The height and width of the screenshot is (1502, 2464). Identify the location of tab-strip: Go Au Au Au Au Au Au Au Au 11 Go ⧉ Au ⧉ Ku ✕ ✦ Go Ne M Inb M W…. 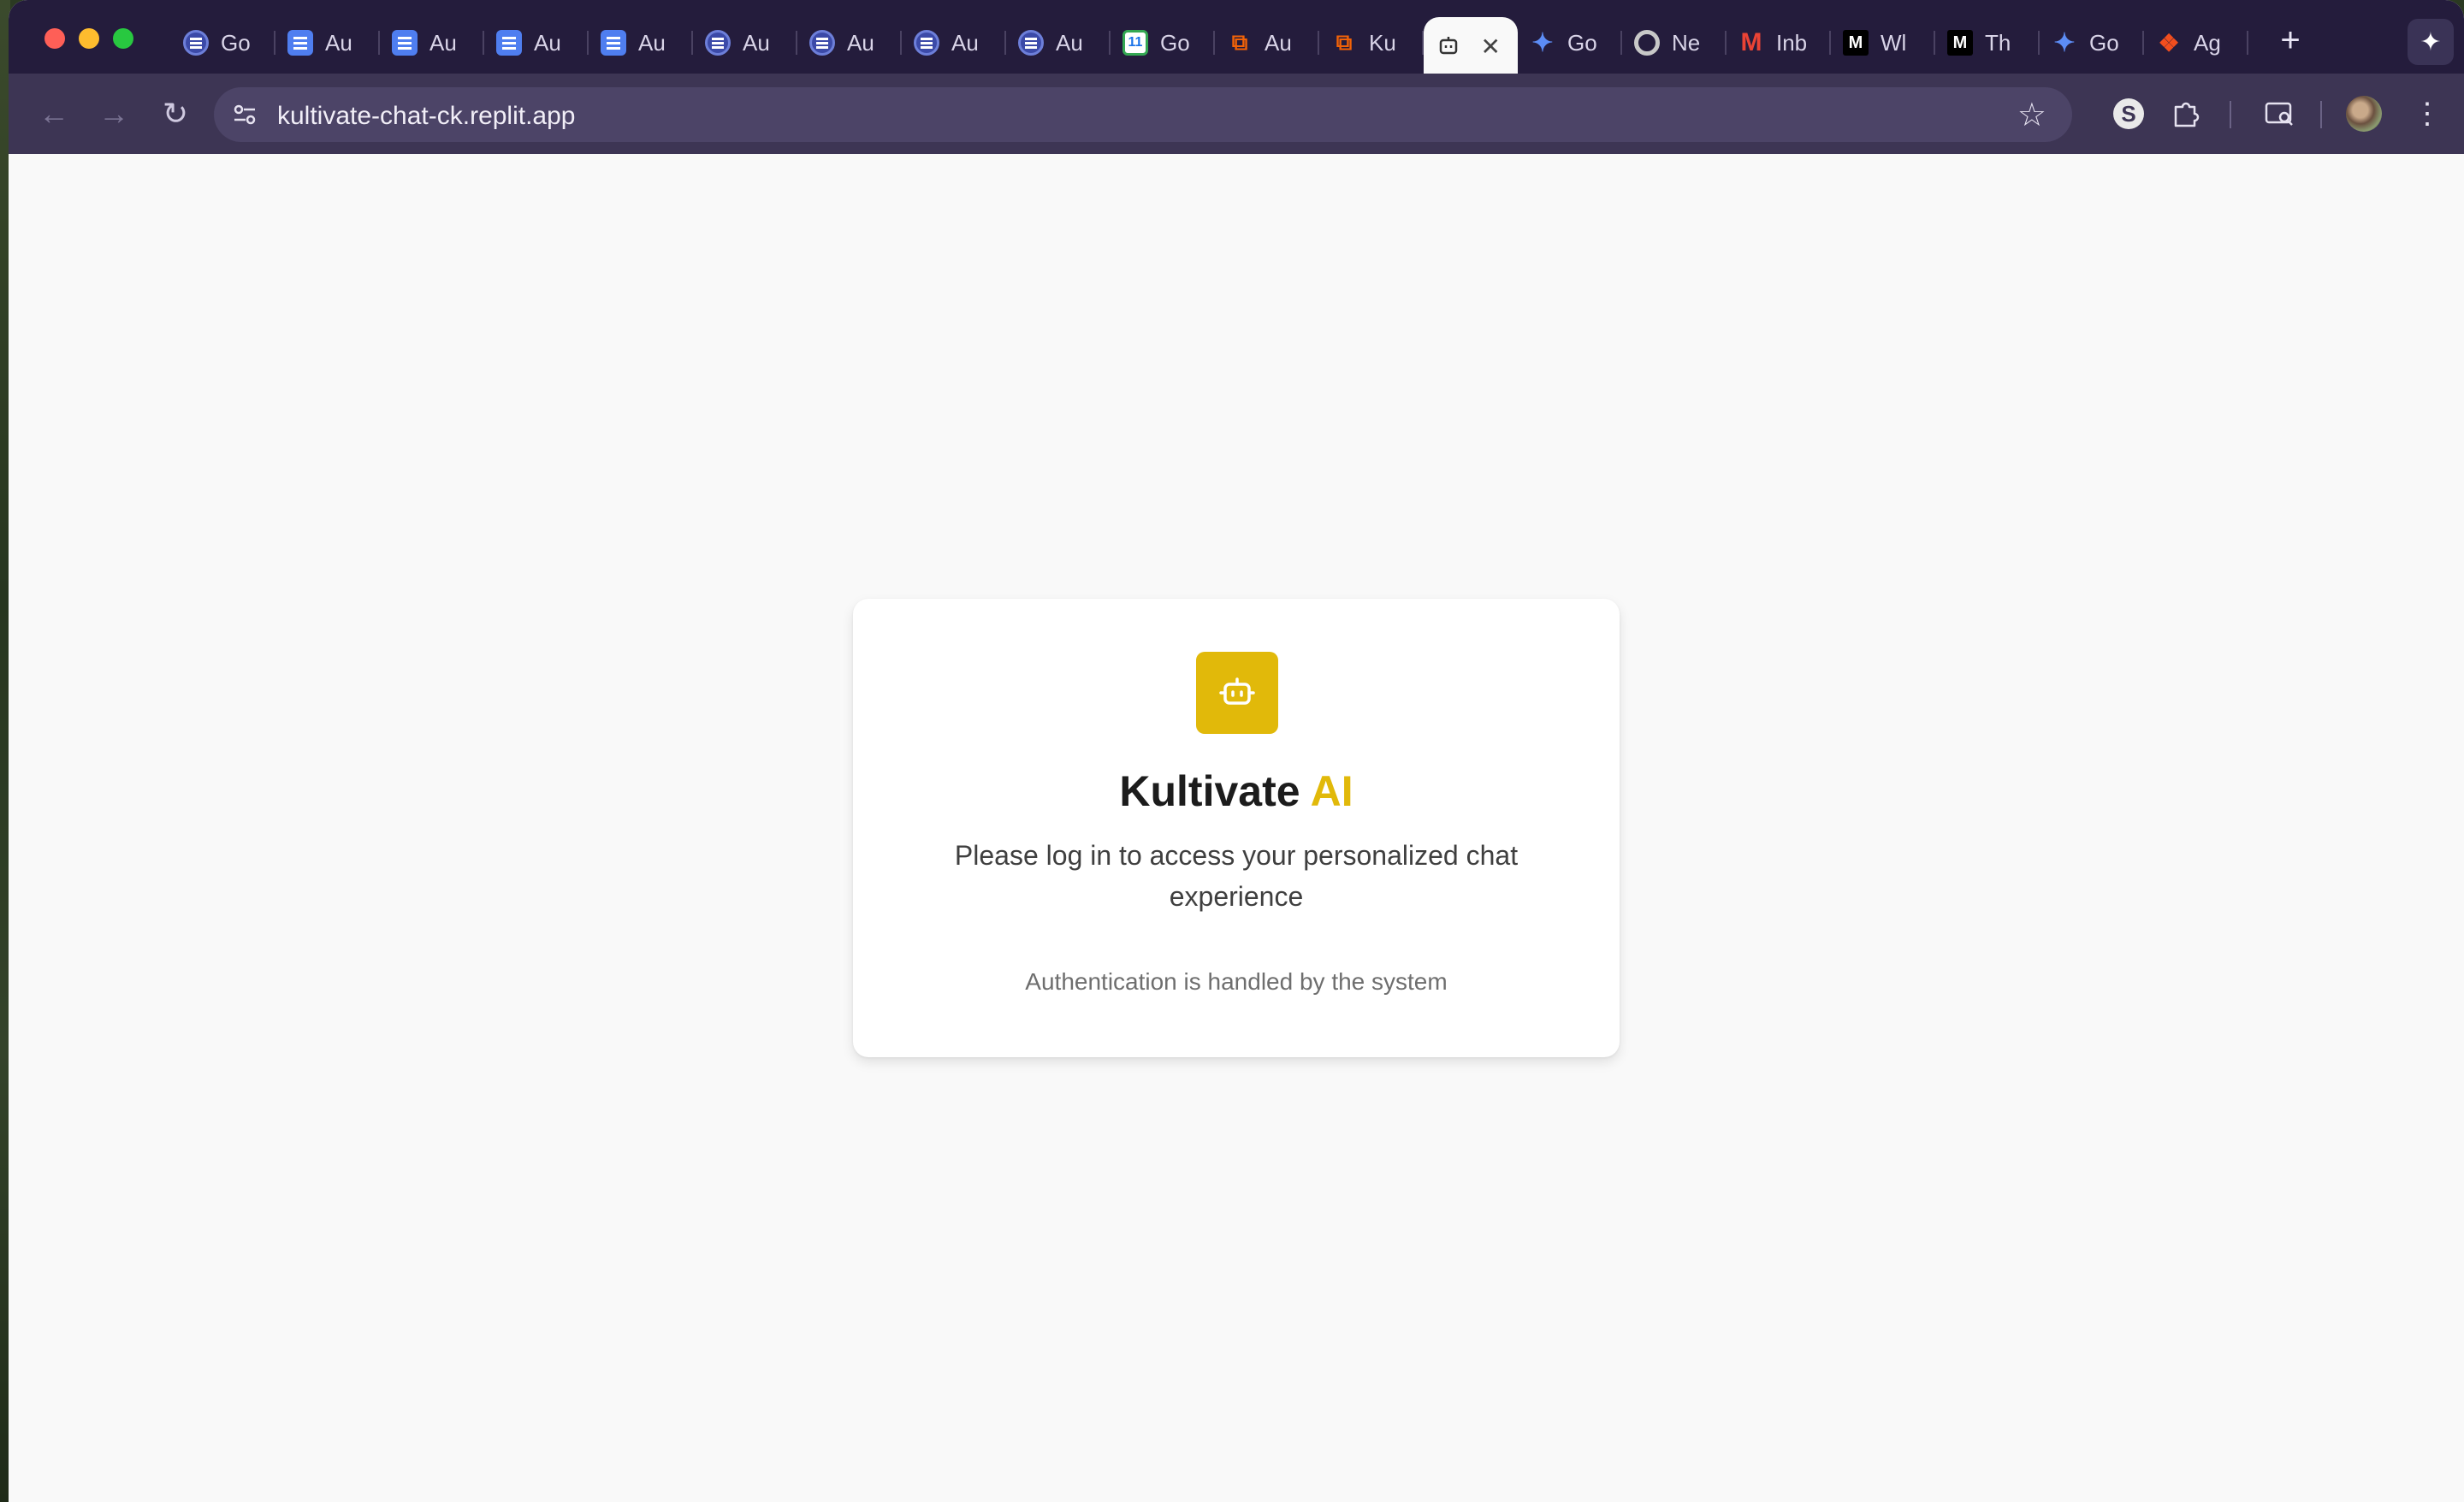
(1236, 37).